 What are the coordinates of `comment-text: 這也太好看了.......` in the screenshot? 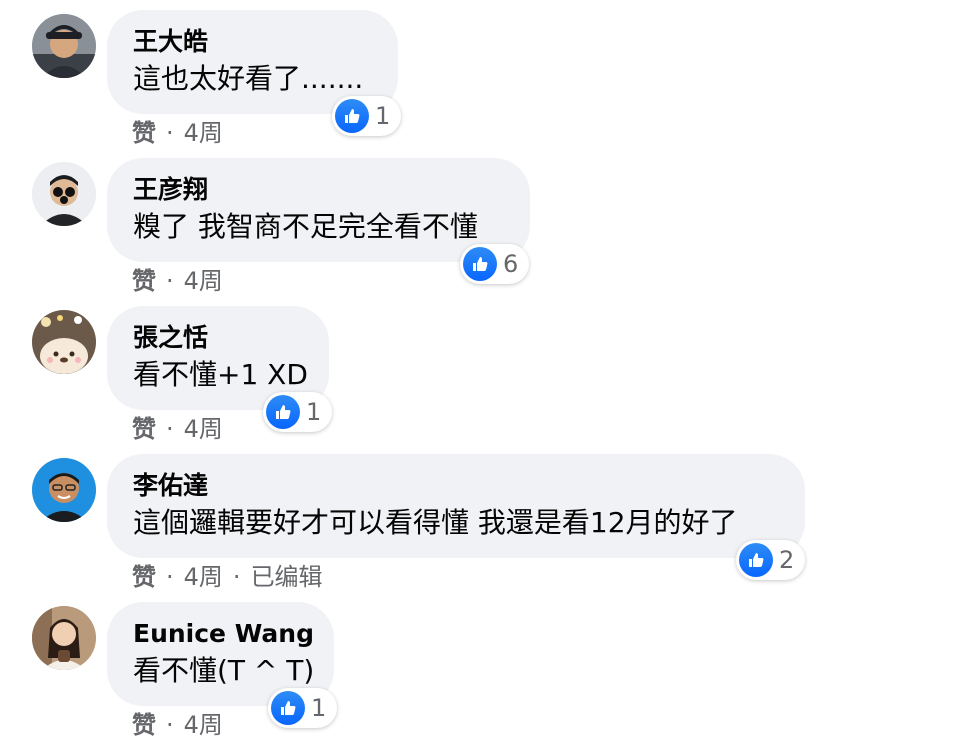 It's located at (248, 78).